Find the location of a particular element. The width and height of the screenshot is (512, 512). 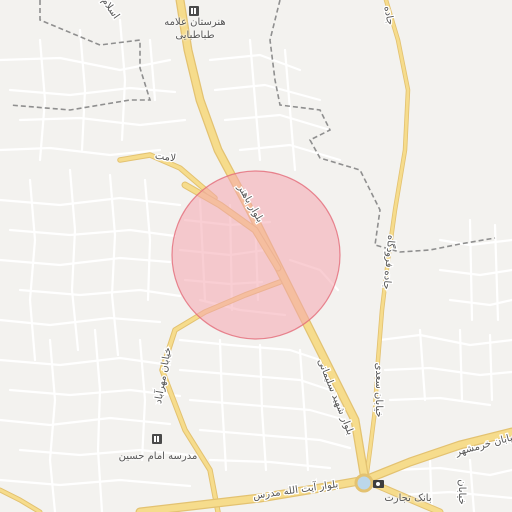

poi-label-line2: طباطبایی is located at coordinates (195, 35).